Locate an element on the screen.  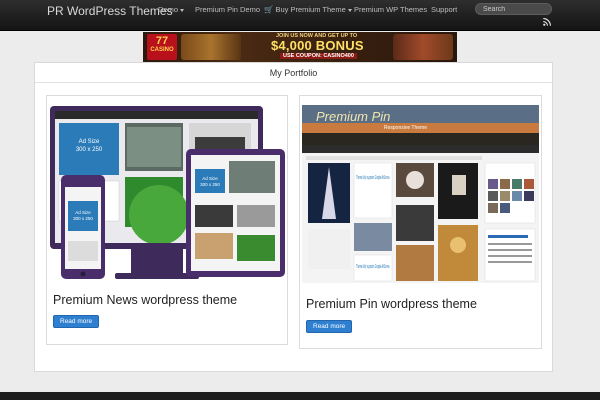
page-footer is located at coordinates (300, 396).